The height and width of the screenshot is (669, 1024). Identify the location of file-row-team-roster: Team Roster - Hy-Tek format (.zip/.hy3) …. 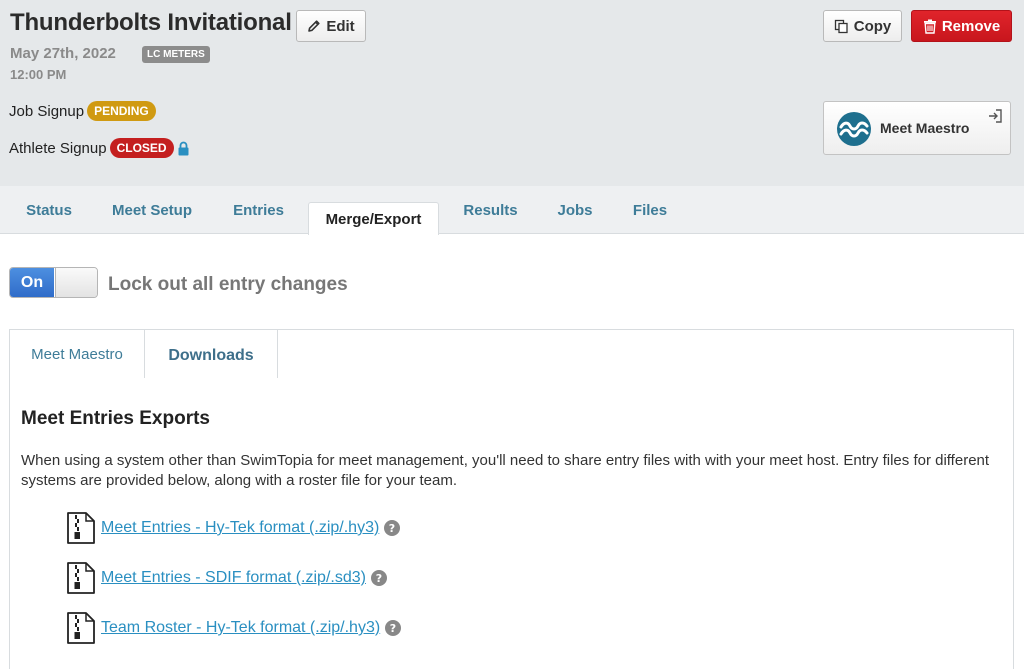
(234, 628).